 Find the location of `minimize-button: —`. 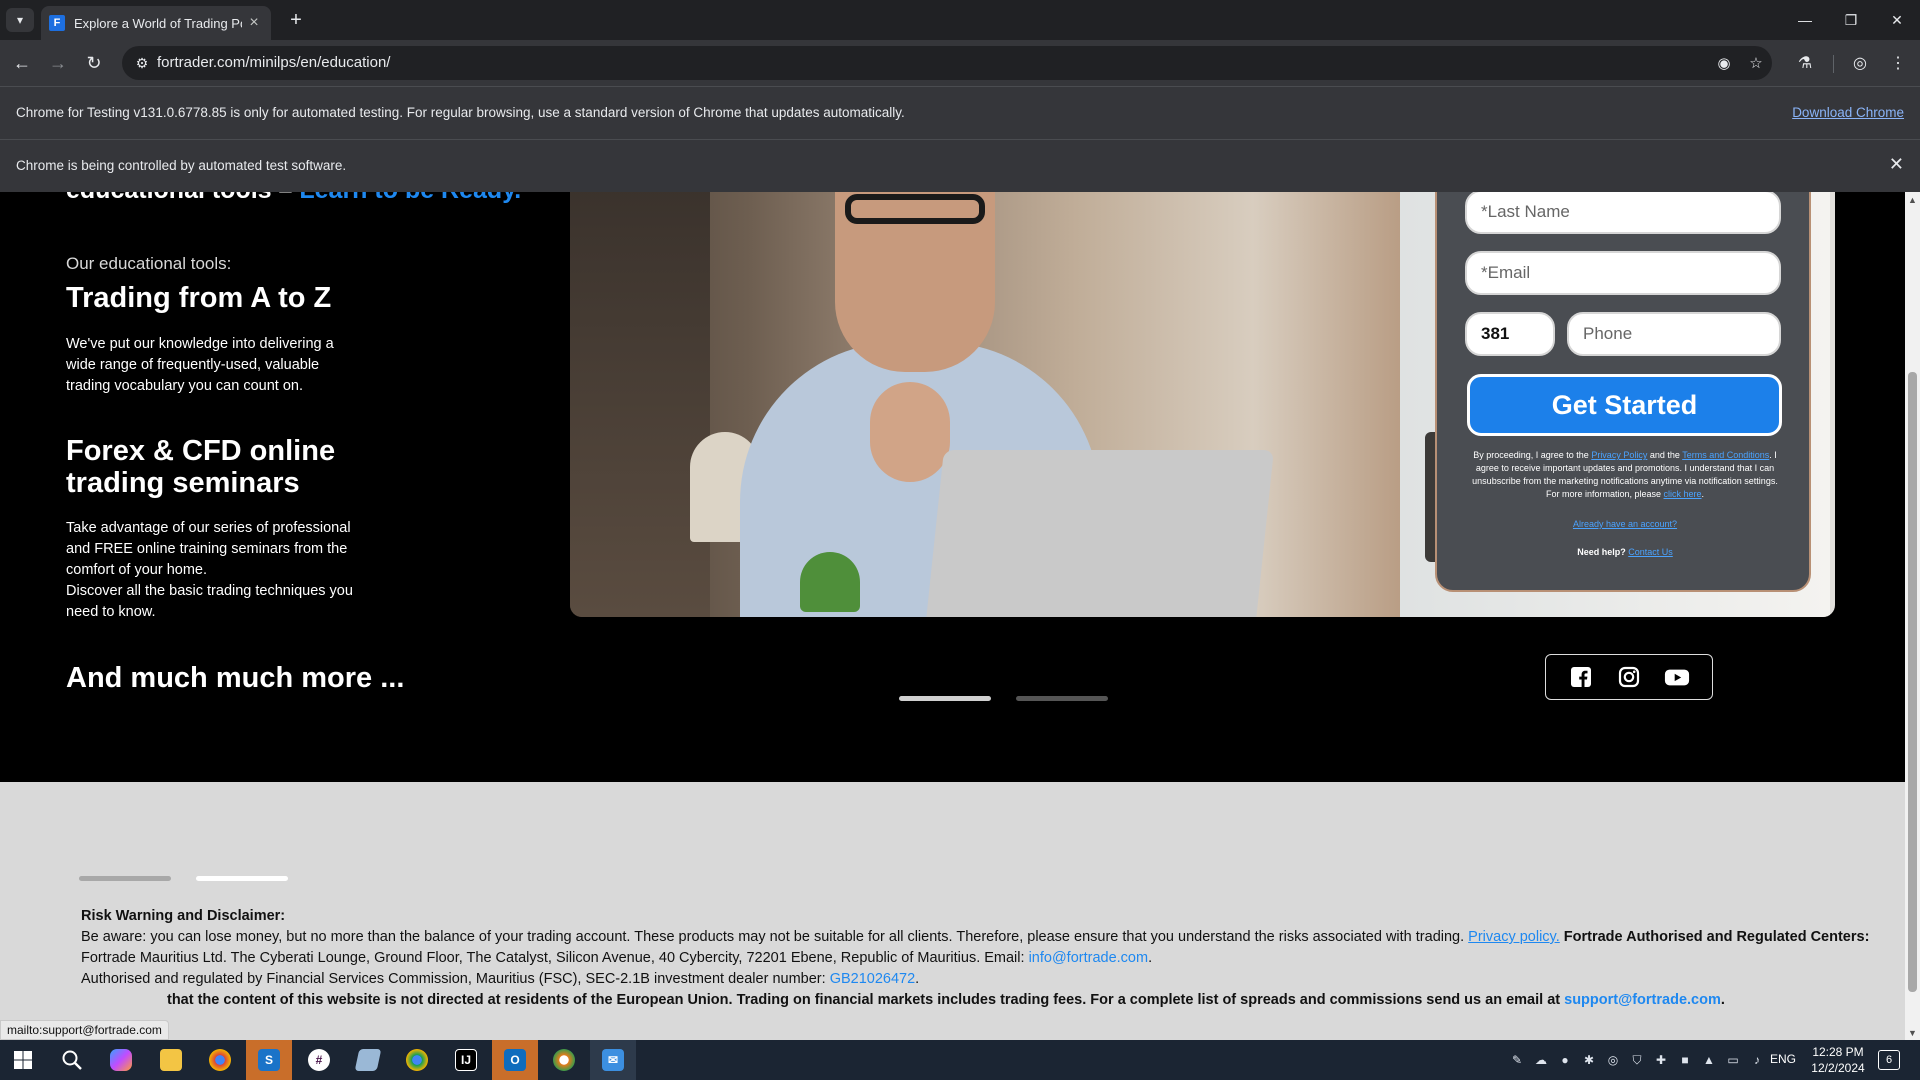

minimize-button: — is located at coordinates (1805, 20).